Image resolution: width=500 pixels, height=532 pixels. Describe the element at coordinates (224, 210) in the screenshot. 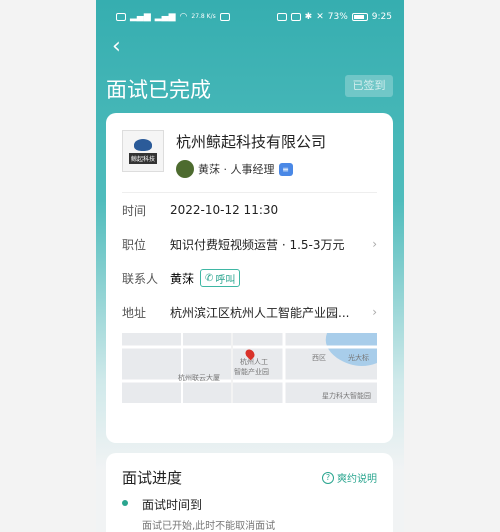

I see `time-value: 2022-10-12 11:30` at that location.